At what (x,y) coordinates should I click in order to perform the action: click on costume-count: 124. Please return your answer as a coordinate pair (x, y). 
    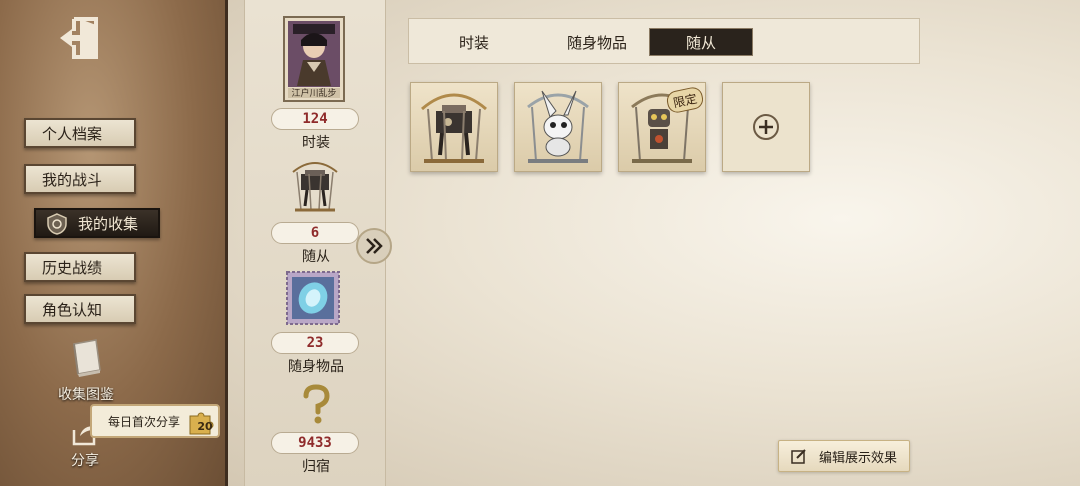
    Looking at the image, I should click on (315, 119).